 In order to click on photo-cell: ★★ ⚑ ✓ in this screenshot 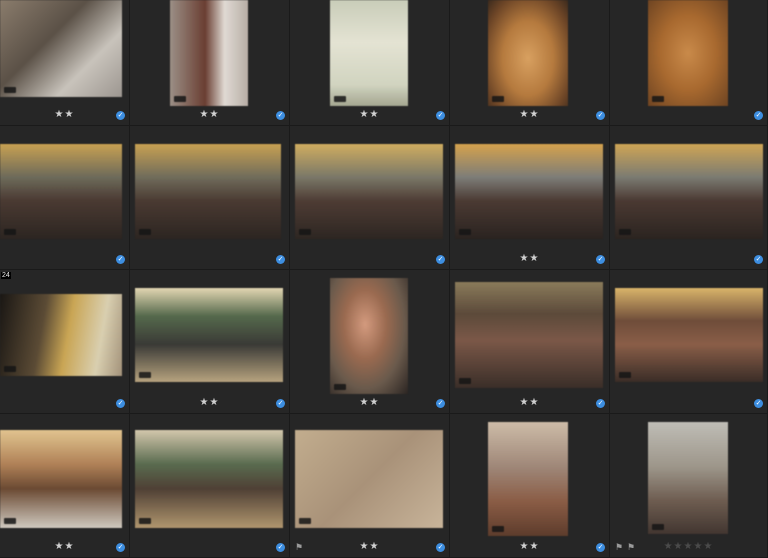, I will do `click(370, 486)`.